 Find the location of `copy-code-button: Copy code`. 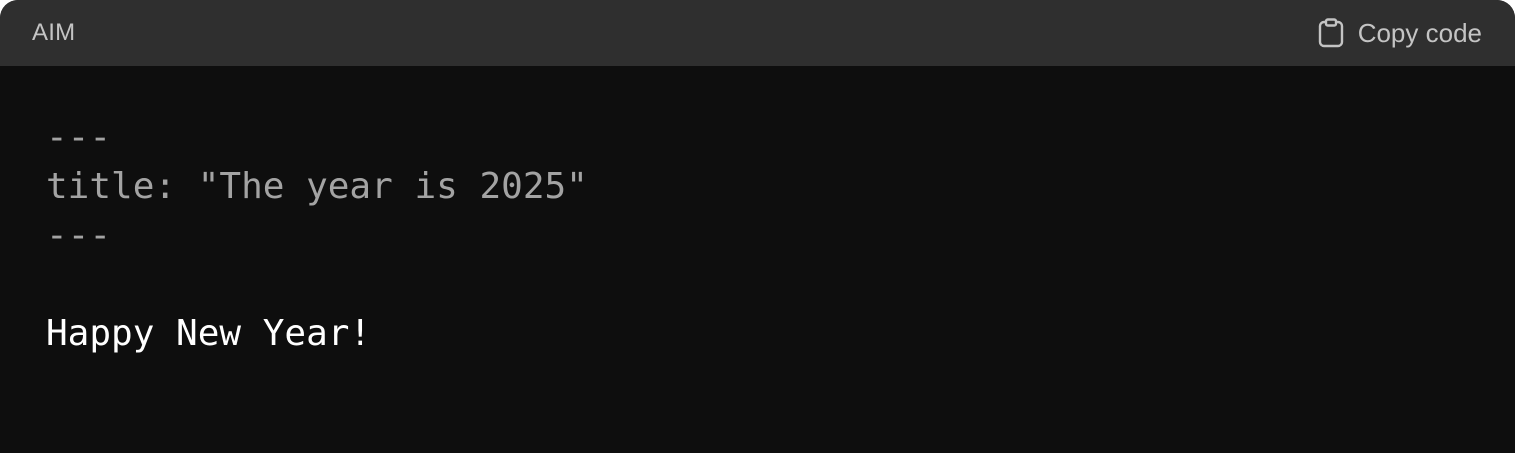

copy-code-button: Copy code is located at coordinates (1400, 33).